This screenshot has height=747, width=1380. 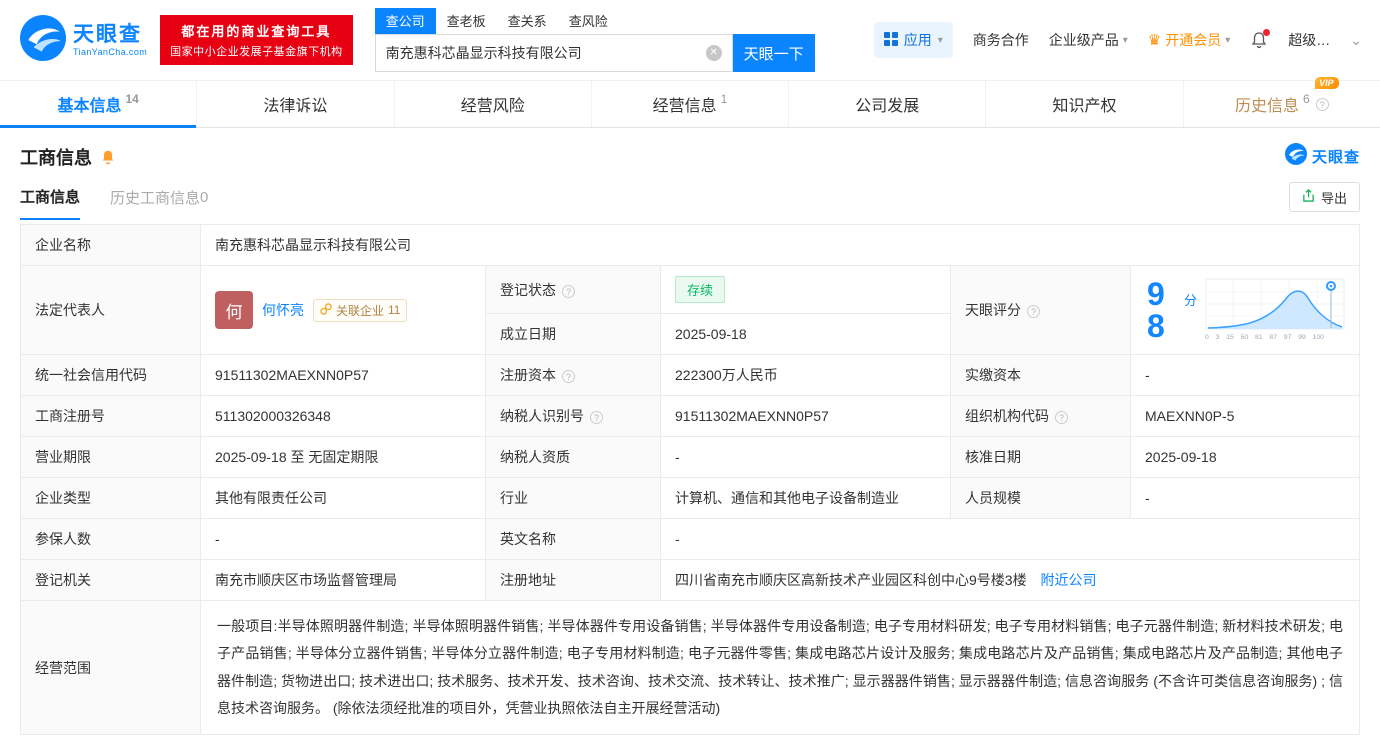 I want to click on tab-operation-risk: 经营风险, so click(x=492, y=104).